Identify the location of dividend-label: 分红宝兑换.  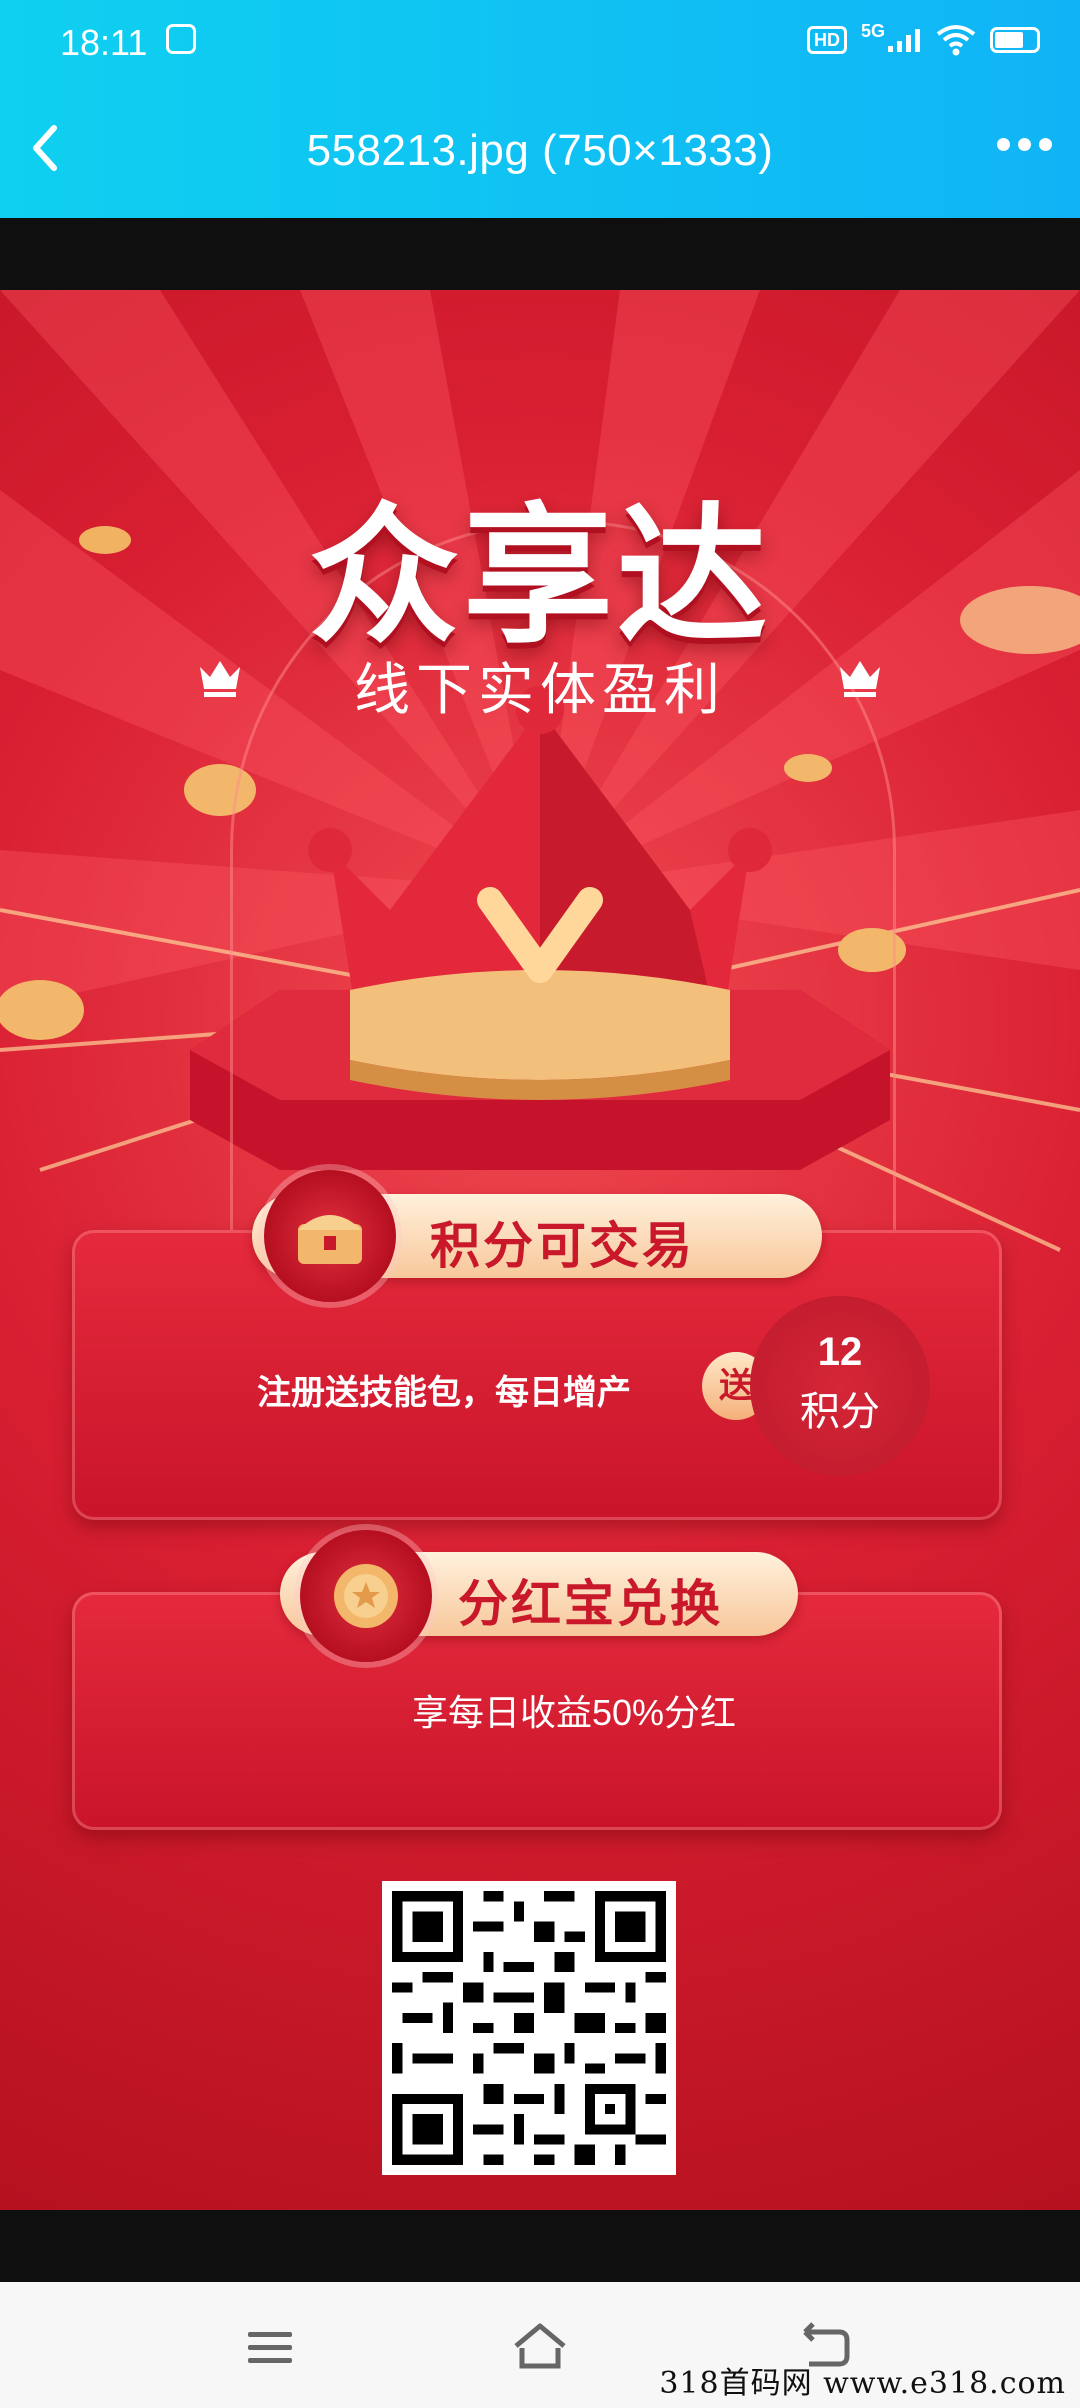
(590, 1604).